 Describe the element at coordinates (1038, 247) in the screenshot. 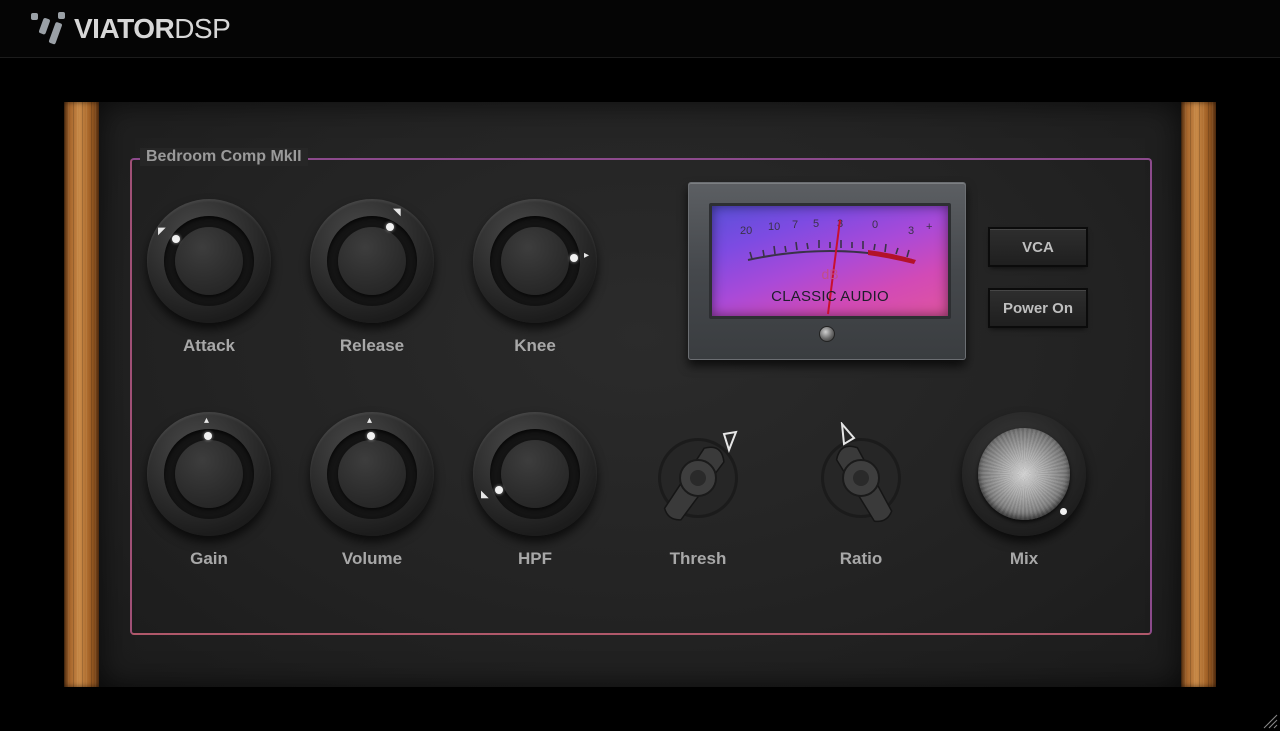

I see `vca-button: VCA` at that location.